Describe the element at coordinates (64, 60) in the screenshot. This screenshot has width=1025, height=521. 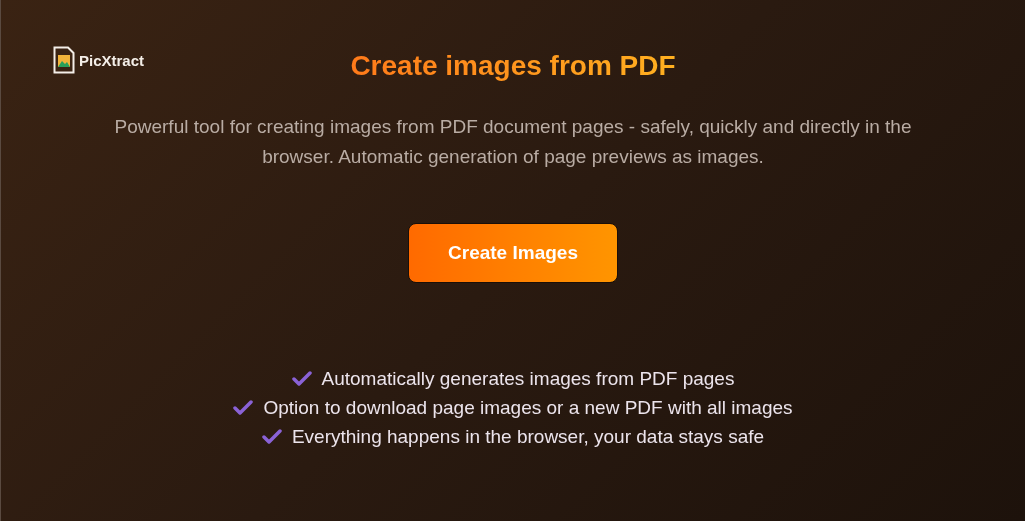
I see `image-file-icon` at that location.